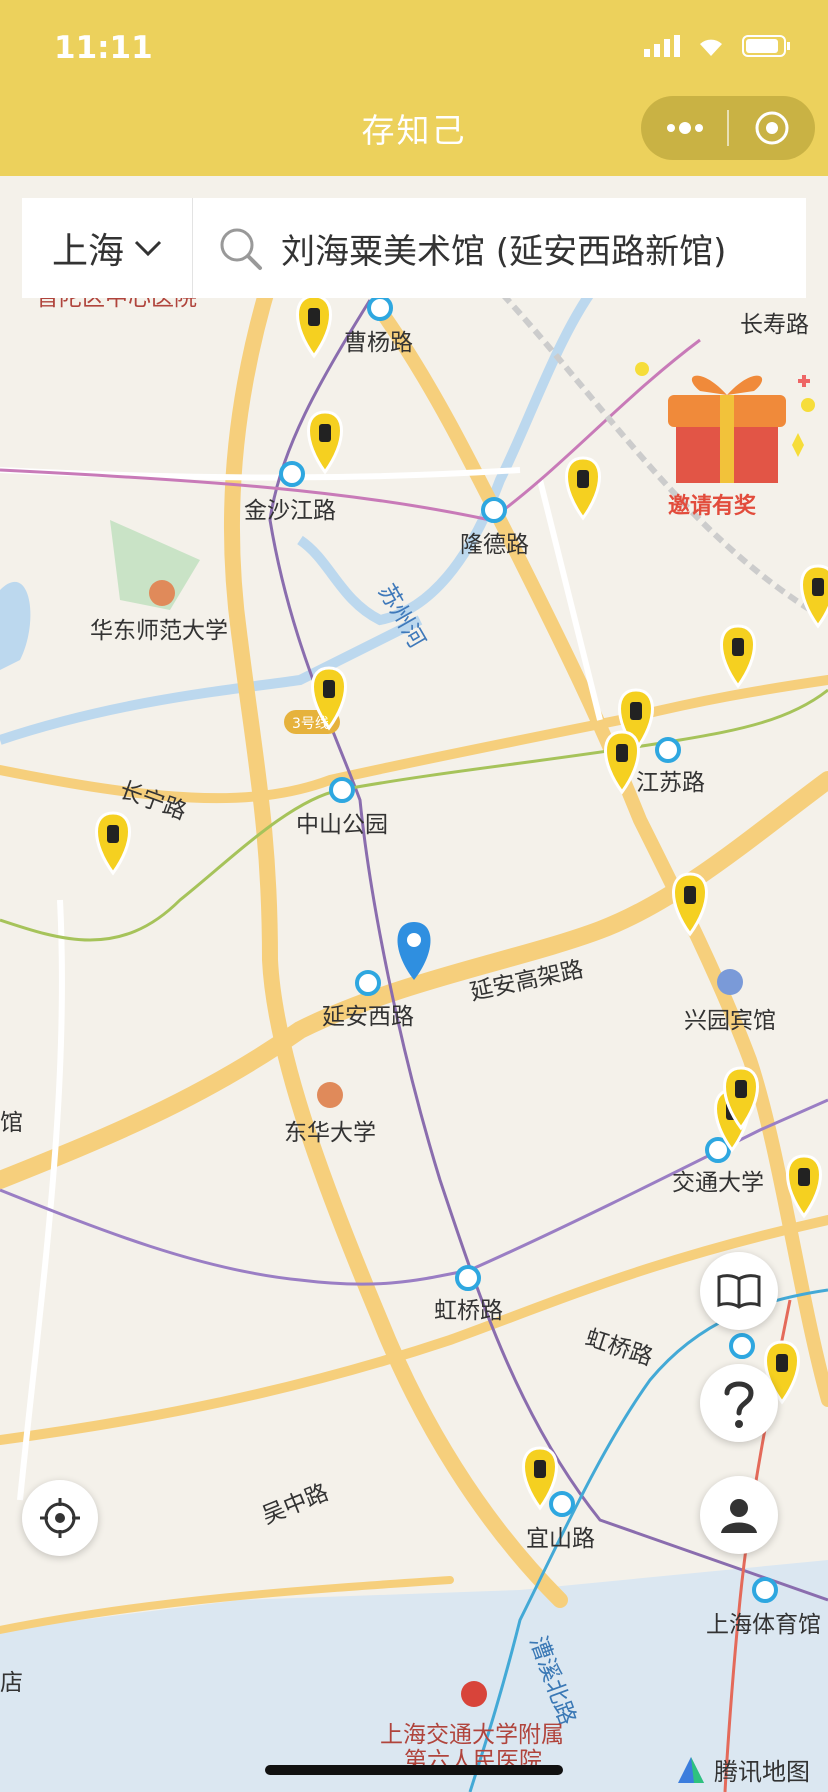 This screenshot has height=1792, width=828. I want to click on map-label: 上海交通大学附属, so click(472, 1735).